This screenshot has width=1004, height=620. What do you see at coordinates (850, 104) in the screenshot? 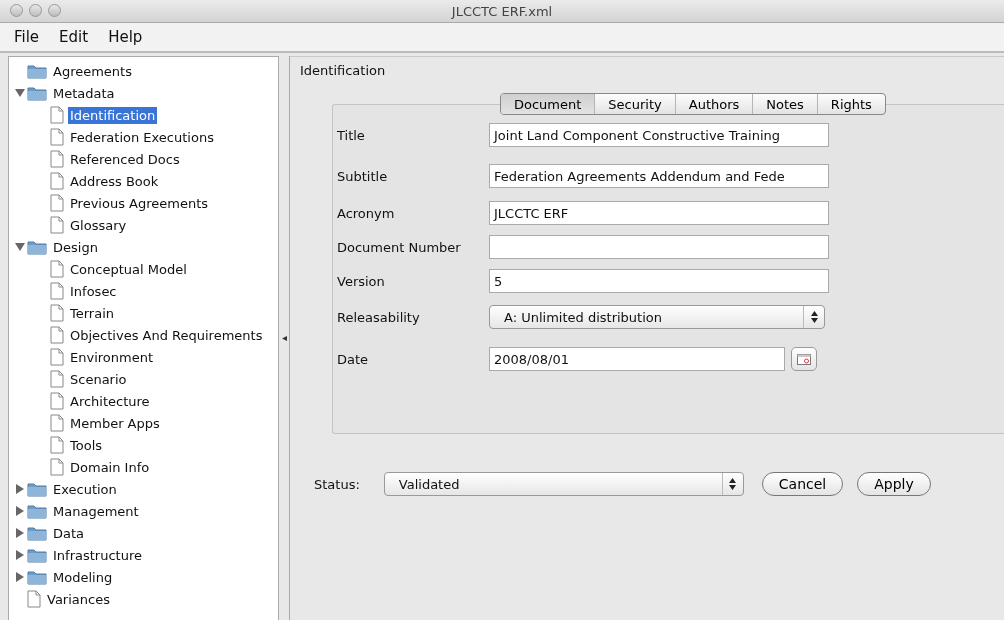
I see `tab: Rights` at bounding box center [850, 104].